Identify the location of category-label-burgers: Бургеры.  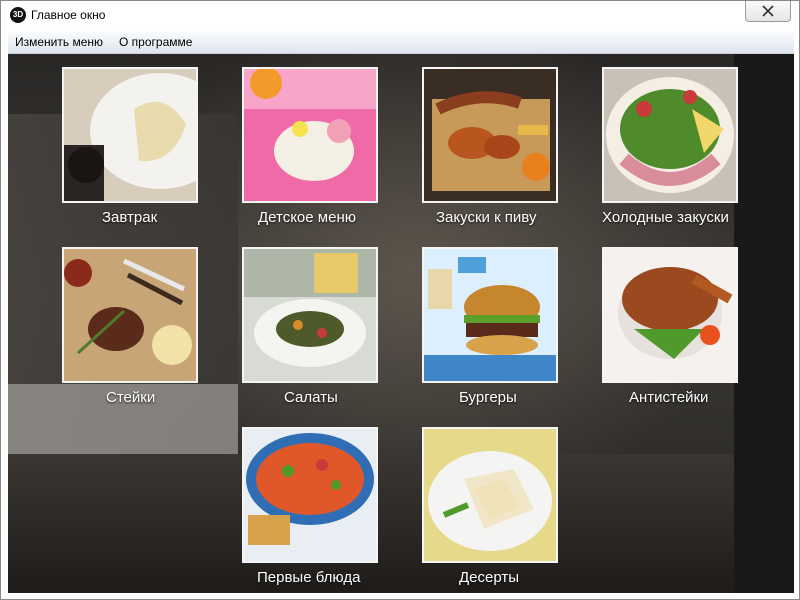
(488, 397).